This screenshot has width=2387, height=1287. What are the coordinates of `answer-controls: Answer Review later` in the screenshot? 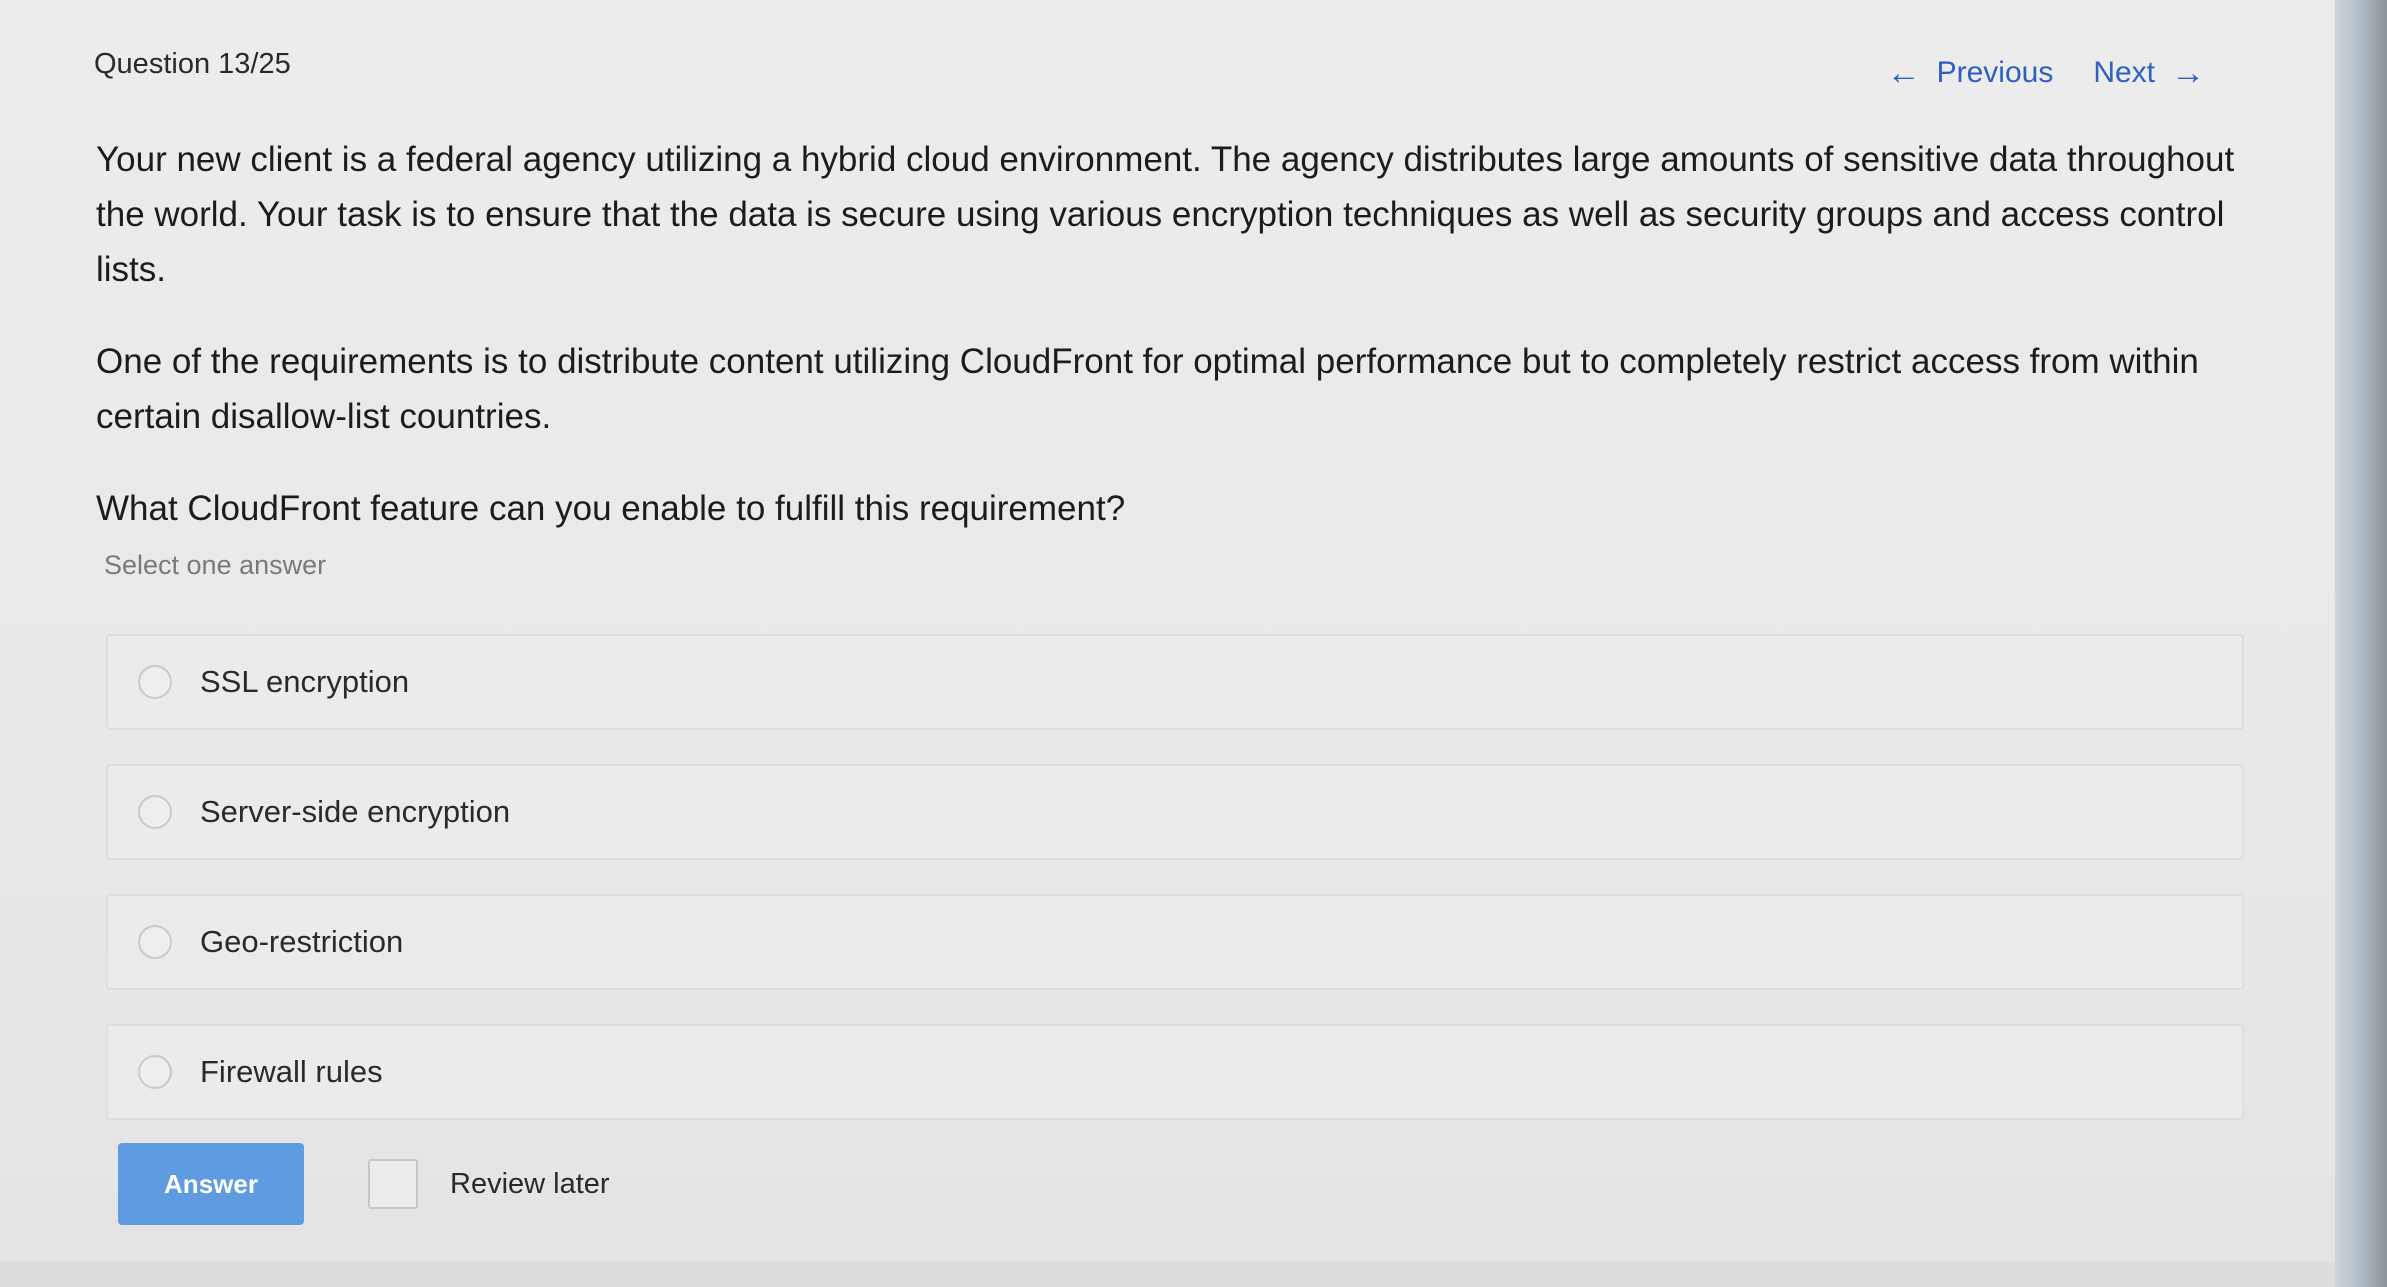 It's located at (364, 1184).